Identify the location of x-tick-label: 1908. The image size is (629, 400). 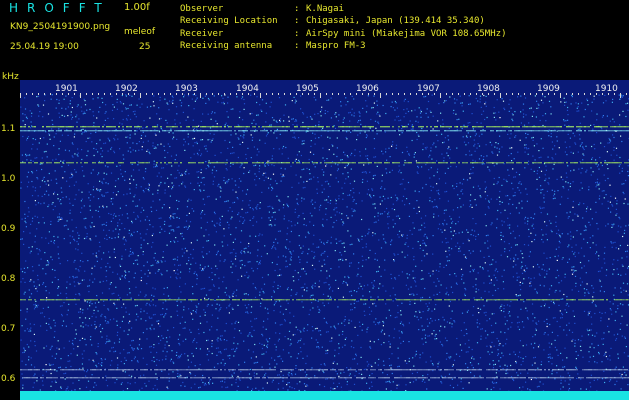
(488, 89).